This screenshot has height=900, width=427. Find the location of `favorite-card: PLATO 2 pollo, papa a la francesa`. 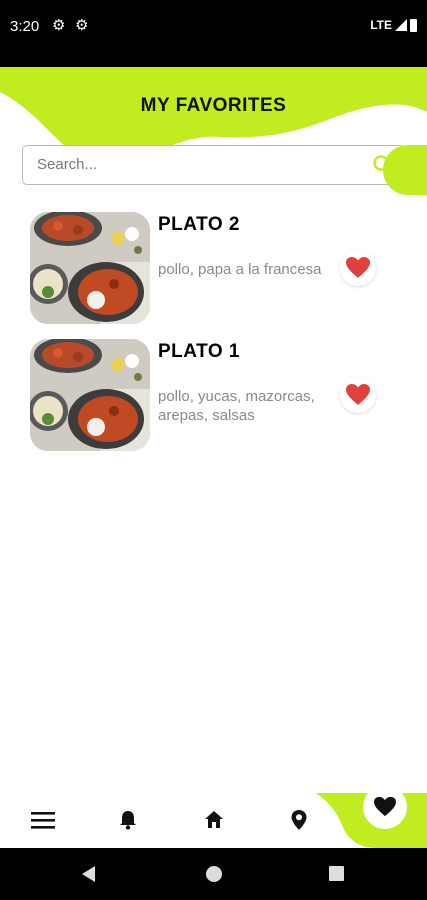

favorite-card: PLATO 2 pollo, papa a la francesa is located at coordinates (220, 268).